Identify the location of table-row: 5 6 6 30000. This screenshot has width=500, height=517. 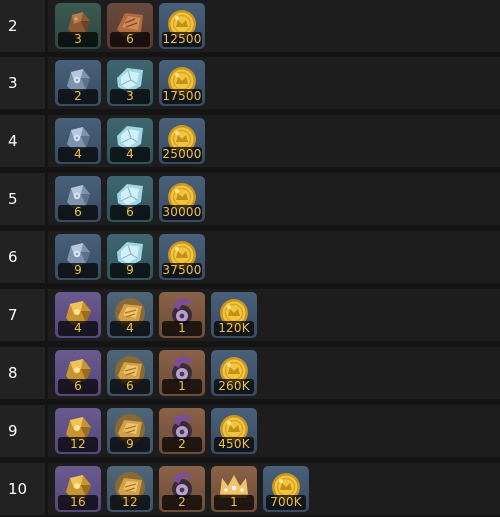
(250, 199).